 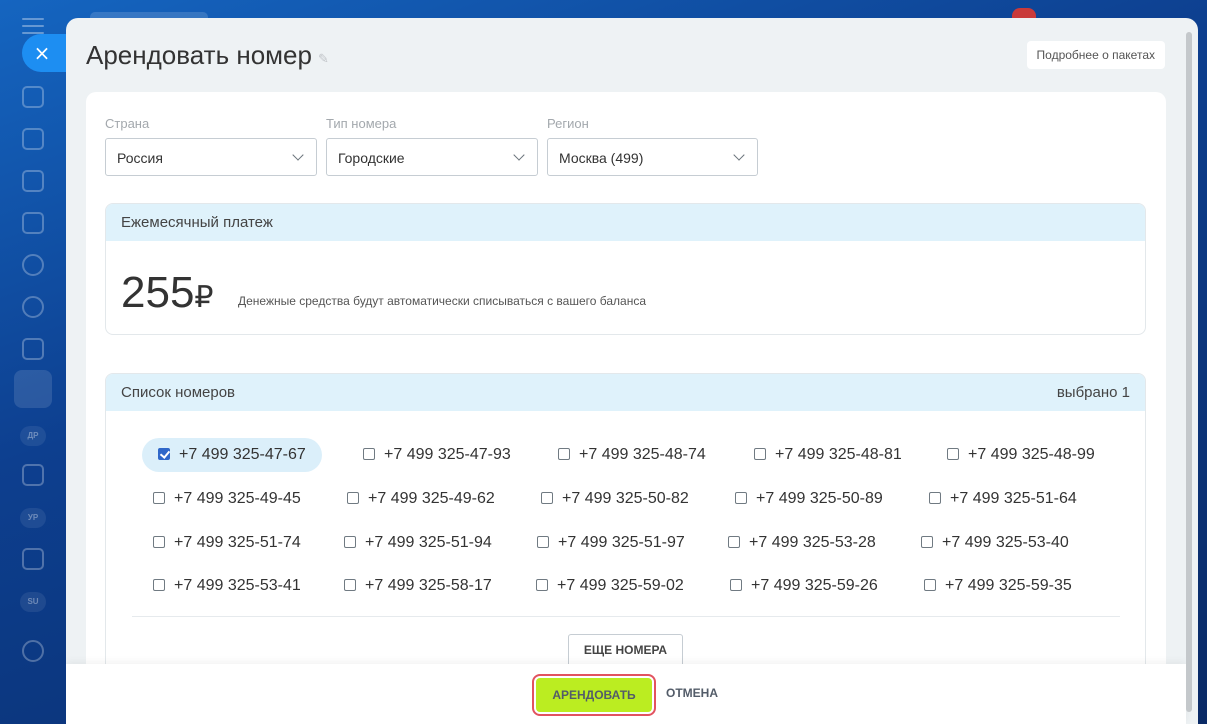 I want to click on phone-number-option: +7 499 325-49-45, so click(x=227, y=499).